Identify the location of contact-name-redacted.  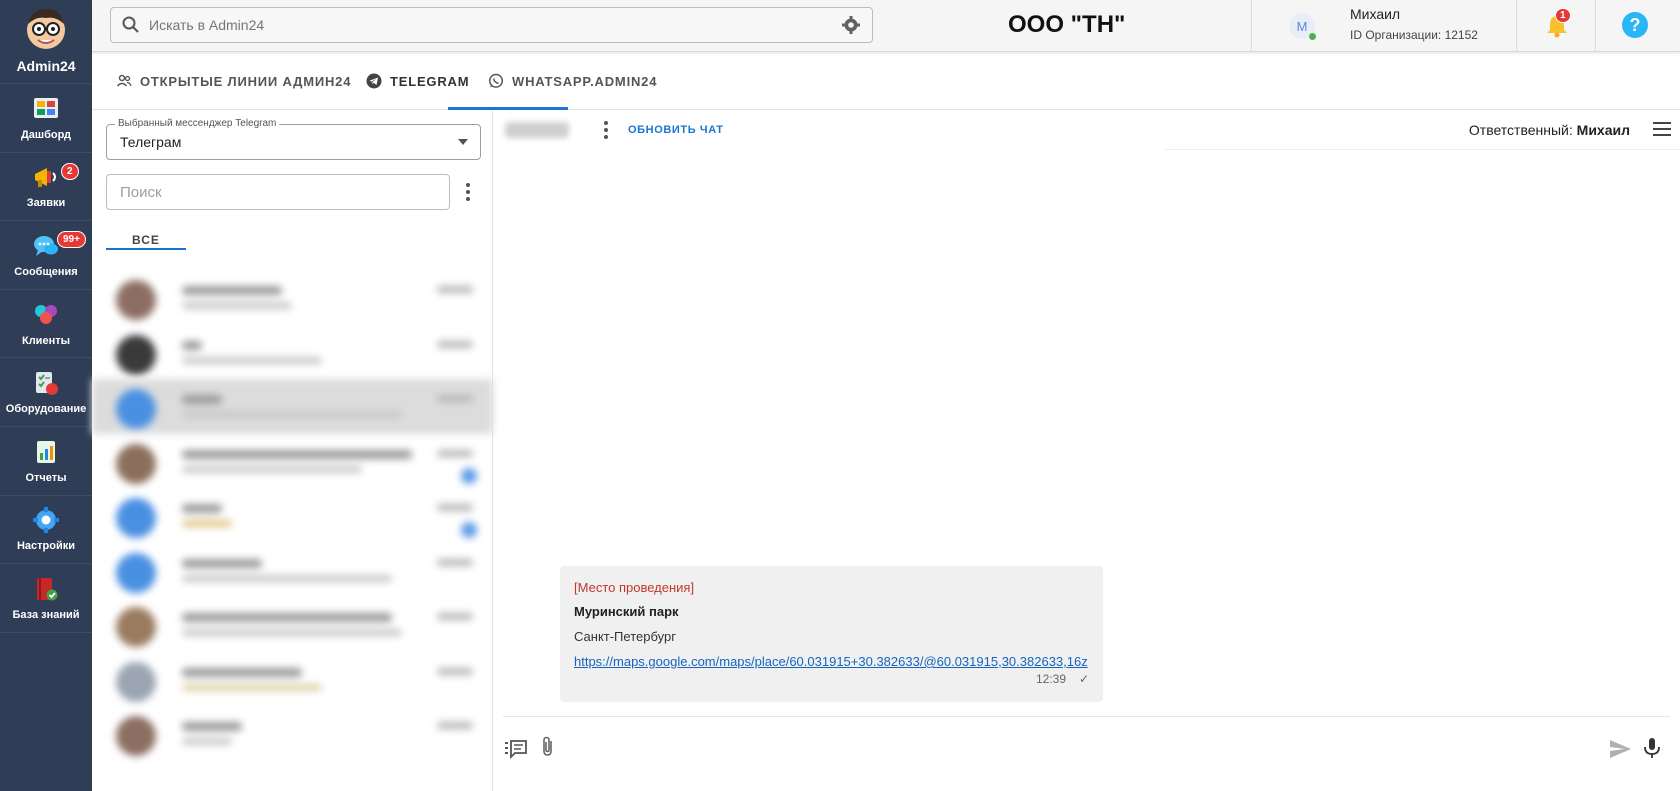
(537, 130).